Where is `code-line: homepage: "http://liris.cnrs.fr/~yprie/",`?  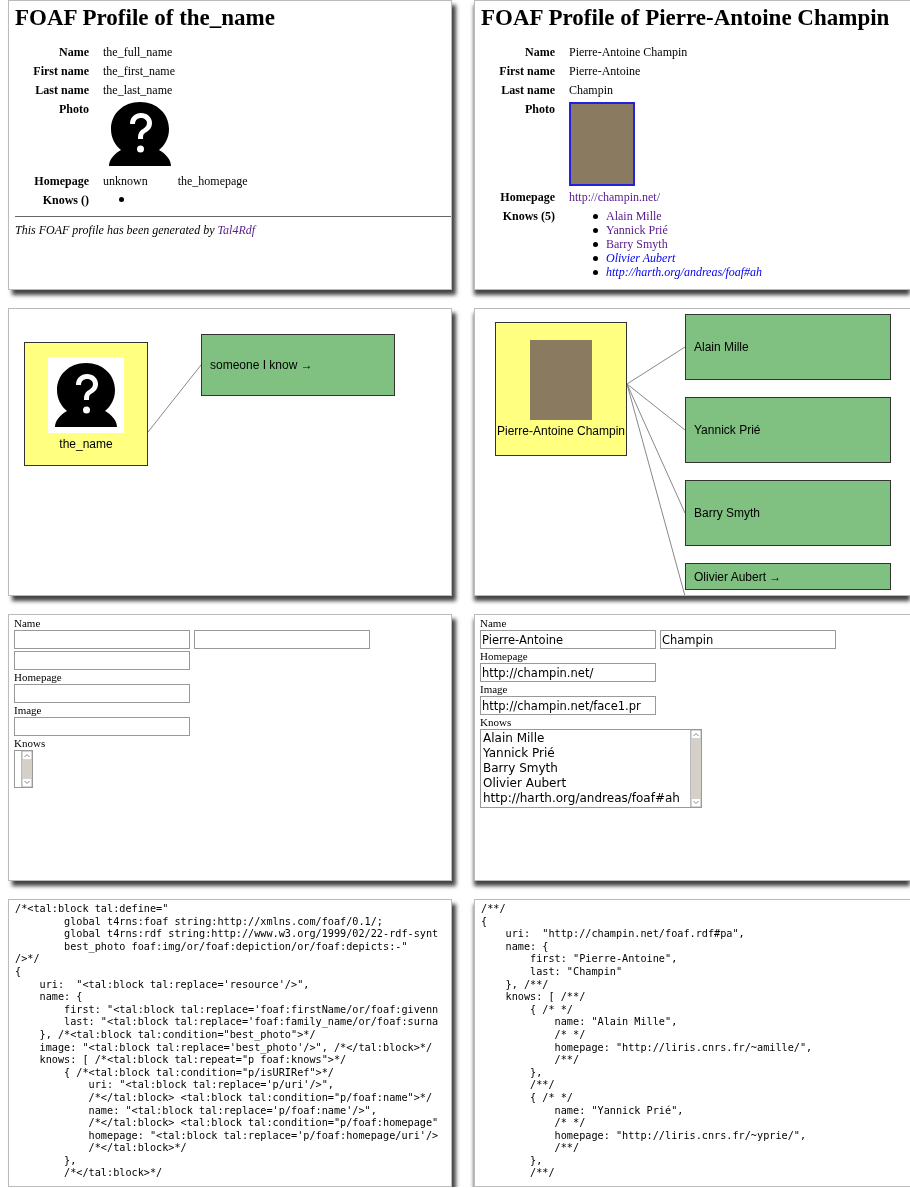
code-line: homepage: "http://liris.cnrs.fr/~yprie/", is located at coordinates (680, 1136).